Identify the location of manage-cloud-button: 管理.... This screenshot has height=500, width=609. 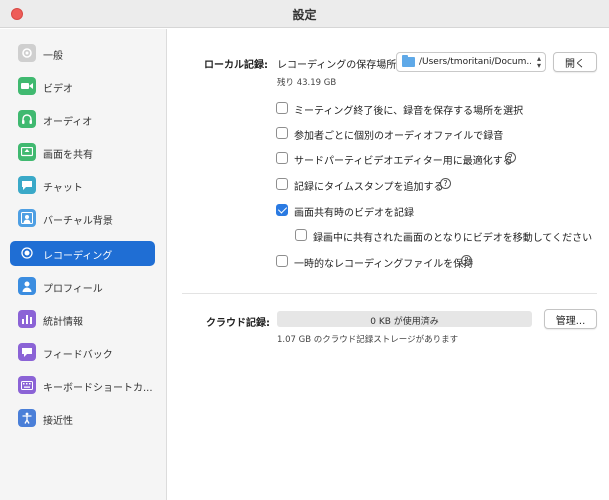
(570, 319).